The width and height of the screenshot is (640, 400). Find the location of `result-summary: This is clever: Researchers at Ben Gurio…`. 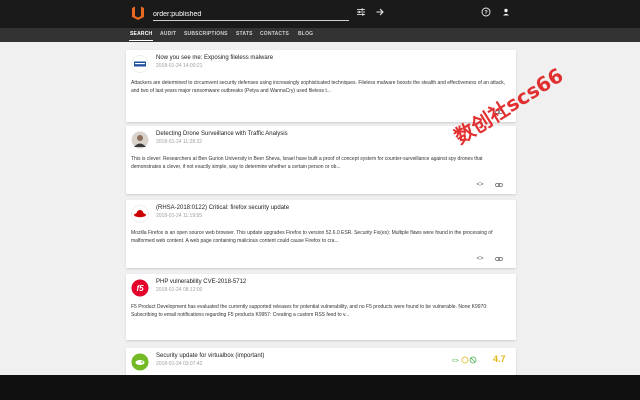

result-summary: This is clever: Researchers at Ben Gurio… is located at coordinates (307, 163).